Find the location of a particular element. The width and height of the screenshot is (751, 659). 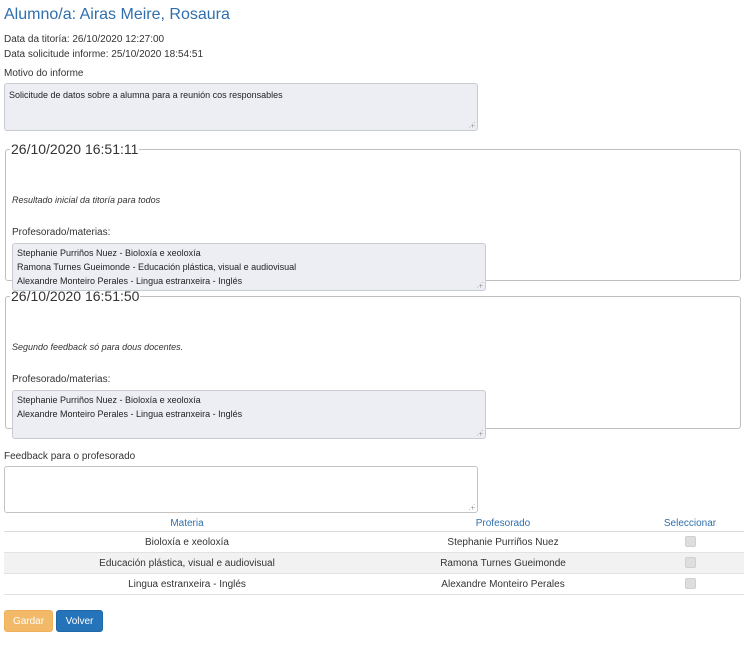

entry-comment: Segundo feedback só para dous docentes. is located at coordinates (98, 347).